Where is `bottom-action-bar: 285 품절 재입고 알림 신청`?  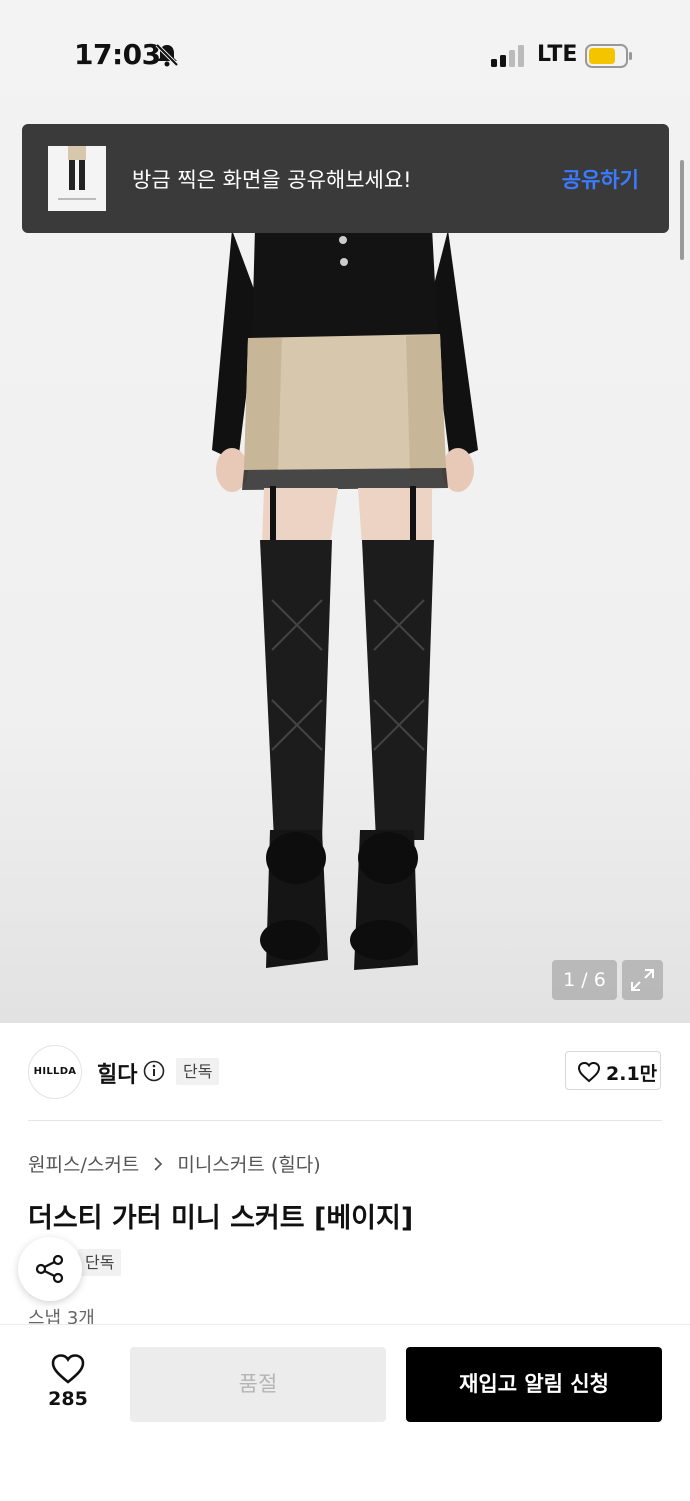 bottom-action-bar: 285 품절 재입고 알림 신청 is located at coordinates (345, 1412).